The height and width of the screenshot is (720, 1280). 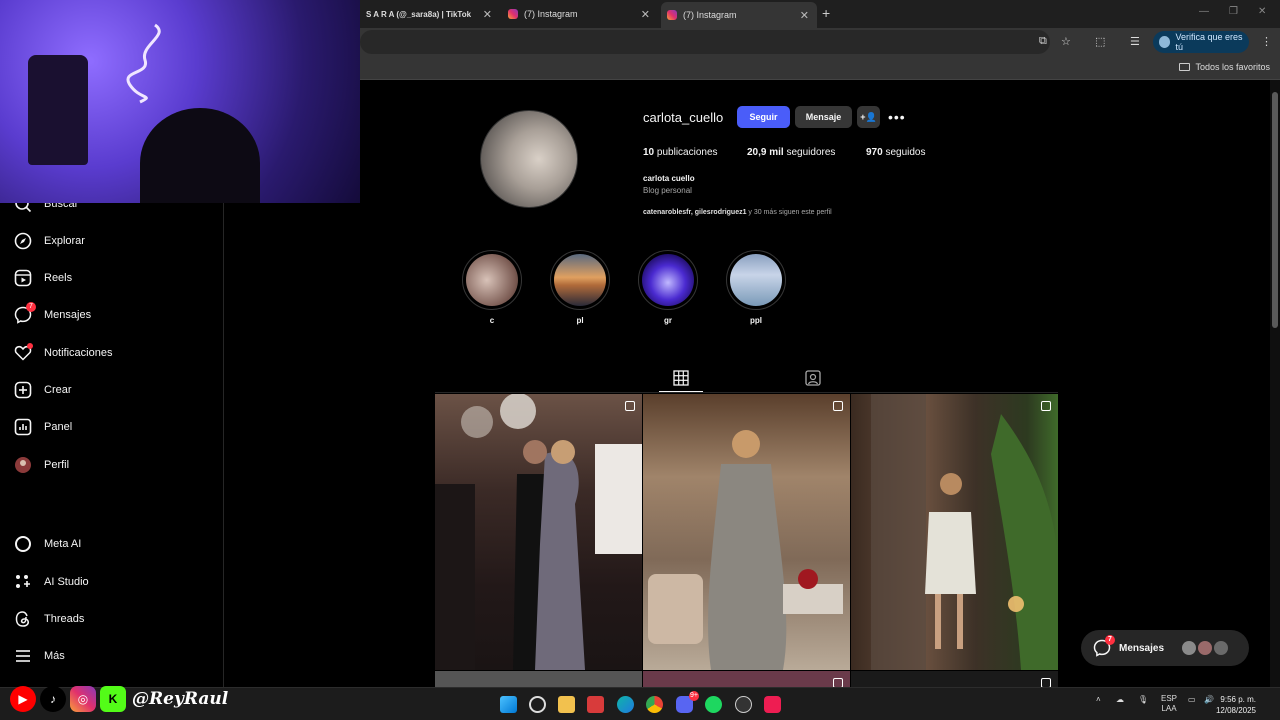 I want to click on address-bar, so click(x=705, y=42).